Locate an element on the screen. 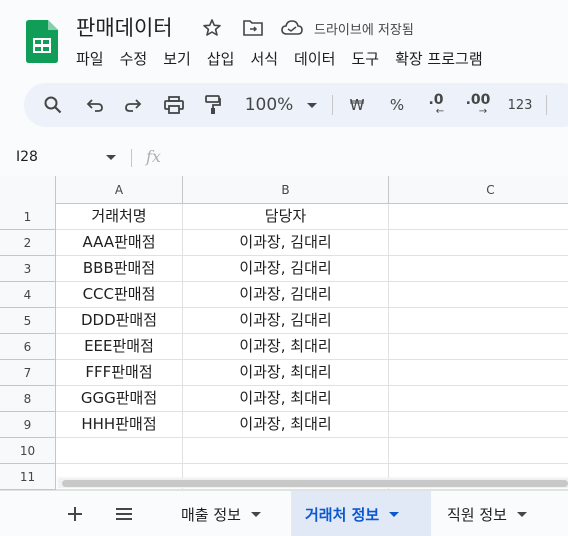  increase-decimal-button: .00 → is located at coordinates (478, 105).